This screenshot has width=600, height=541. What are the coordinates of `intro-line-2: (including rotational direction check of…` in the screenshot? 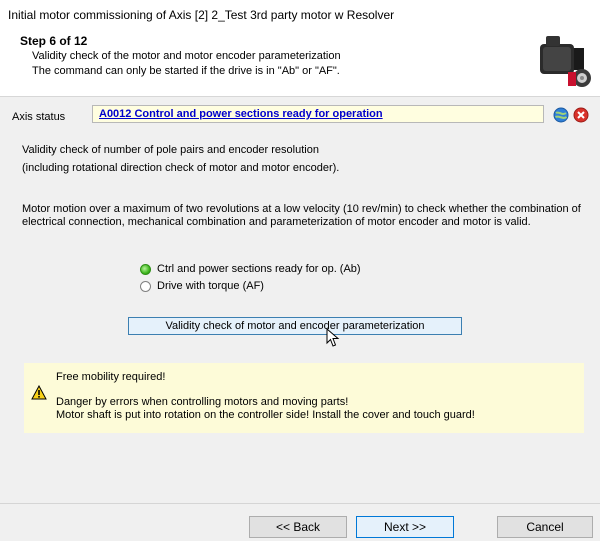 It's located at (181, 168).